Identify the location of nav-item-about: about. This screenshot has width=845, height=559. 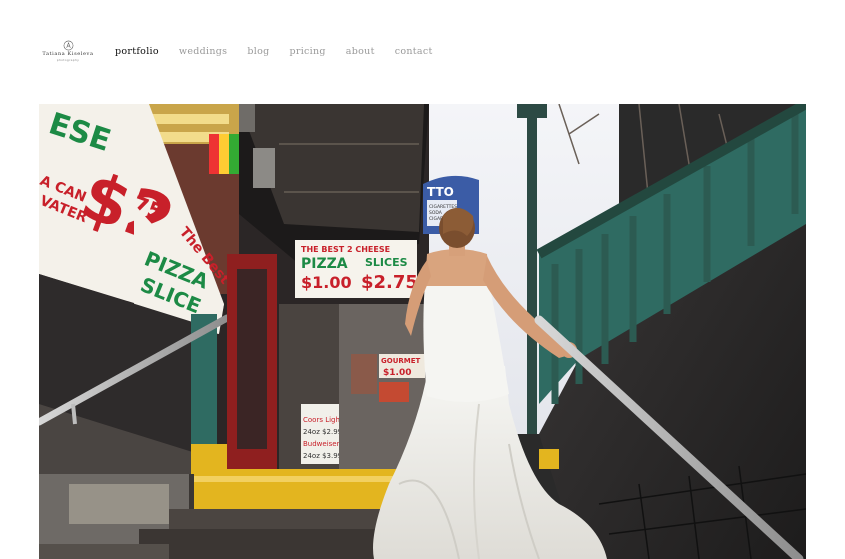
(360, 52).